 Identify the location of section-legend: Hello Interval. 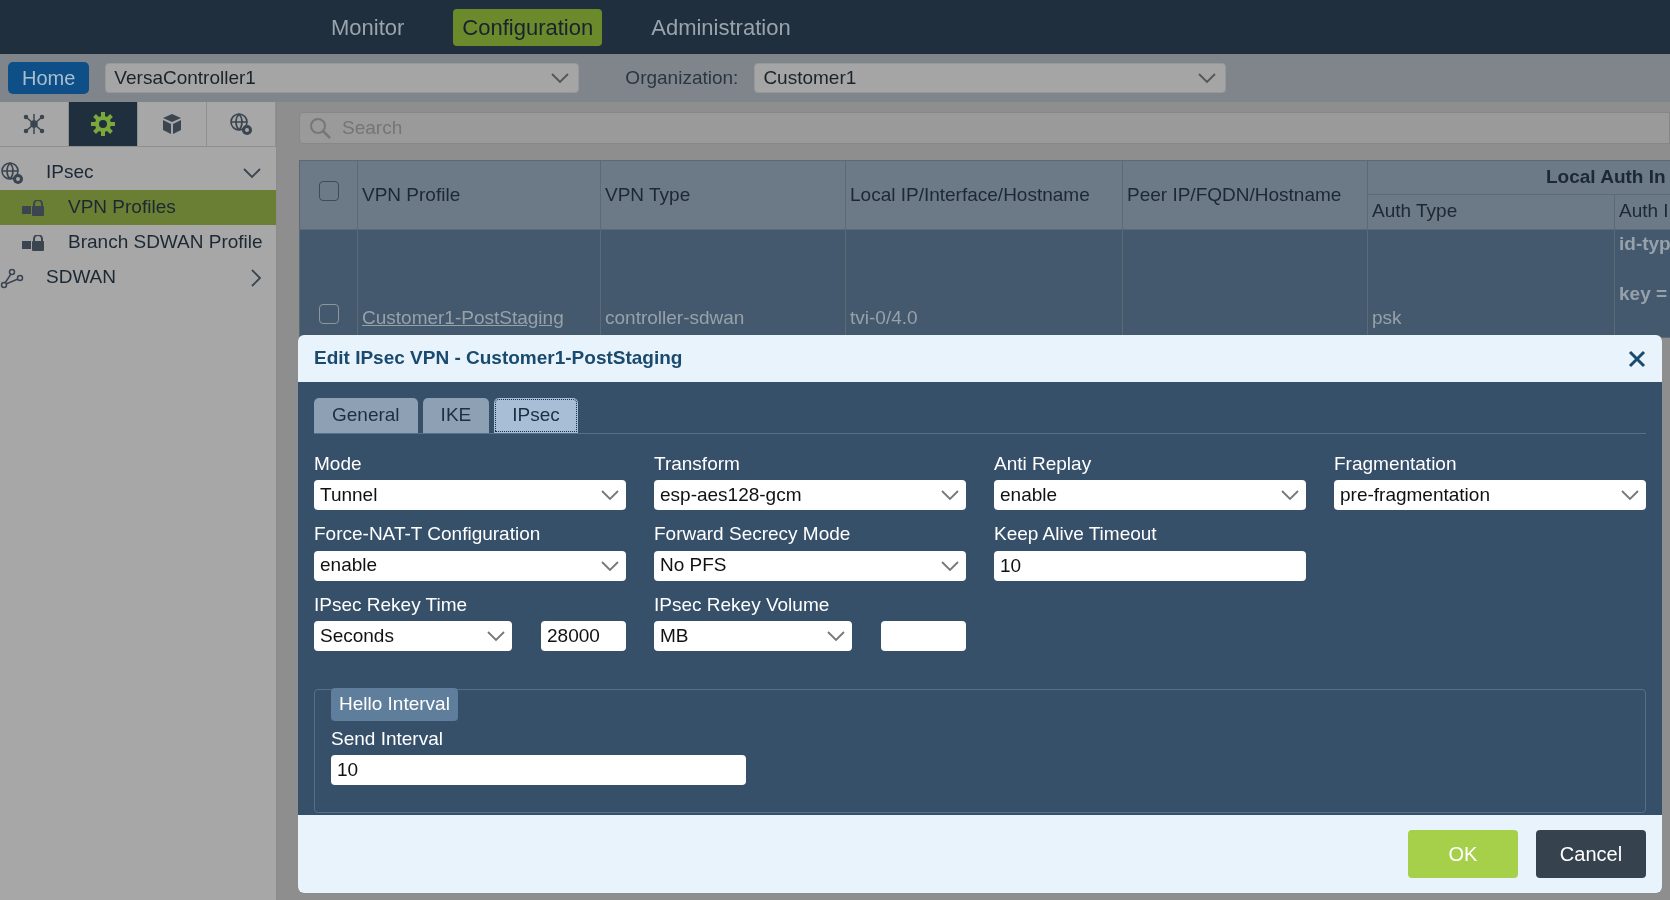
(394, 704).